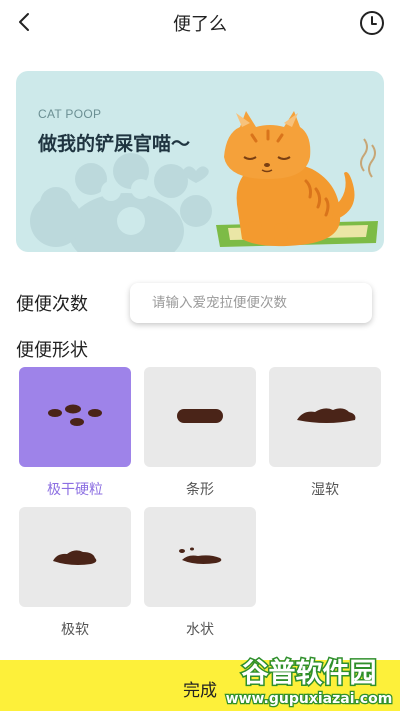  I want to click on soft-poop-icon, so click(326, 415).